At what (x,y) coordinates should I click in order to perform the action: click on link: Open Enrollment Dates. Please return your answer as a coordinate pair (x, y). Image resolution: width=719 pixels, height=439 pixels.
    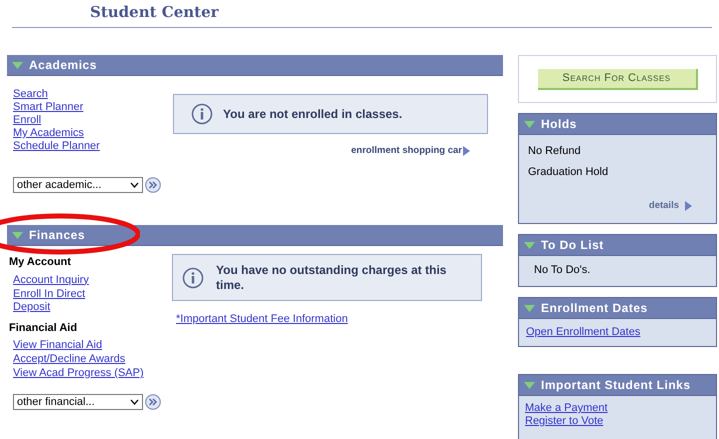
    Looking at the image, I should click on (617, 329).